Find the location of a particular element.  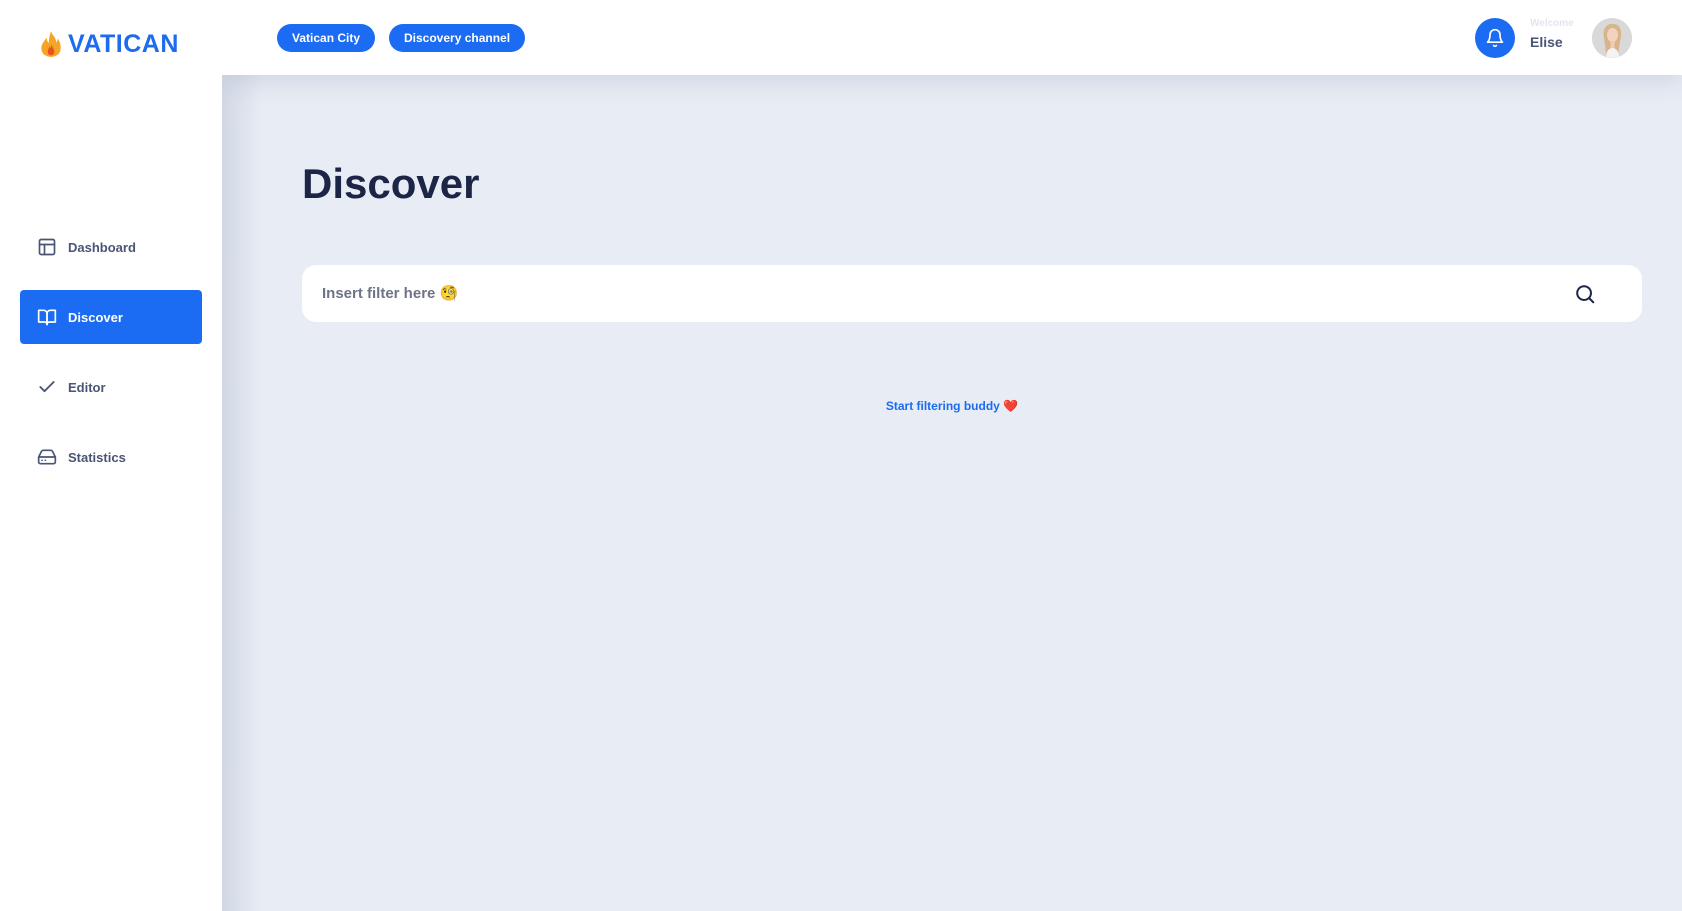

search-icon is located at coordinates (1585, 294).